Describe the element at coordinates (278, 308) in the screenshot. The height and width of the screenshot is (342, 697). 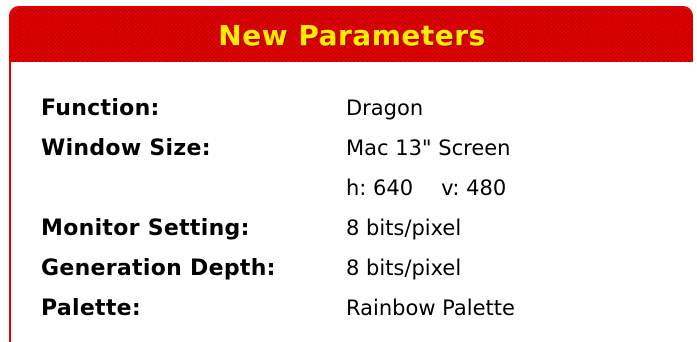
I see `param-row-palette: Palette: Rainbow Palette` at that location.